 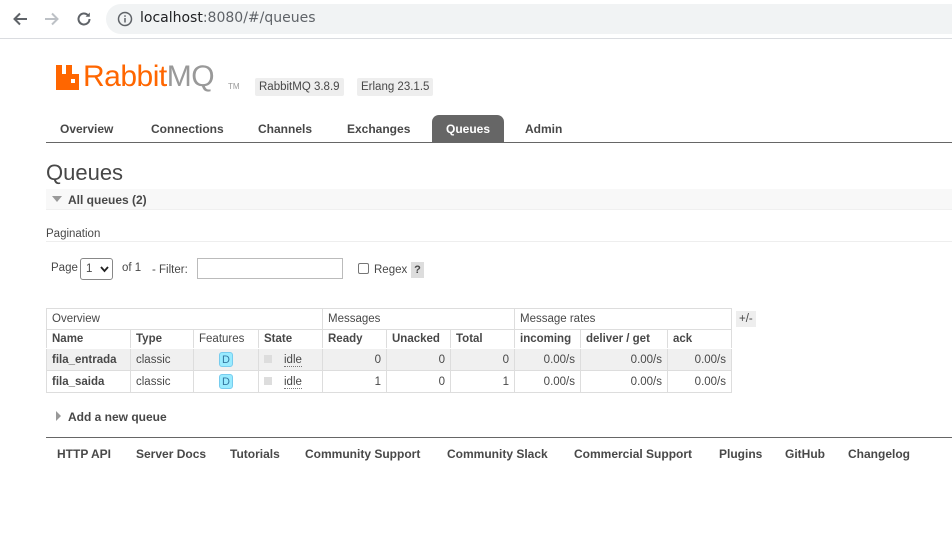 What do you see at coordinates (499, 199) in the screenshot?
I see `all-queues-section-toggle: All queues (2)` at bounding box center [499, 199].